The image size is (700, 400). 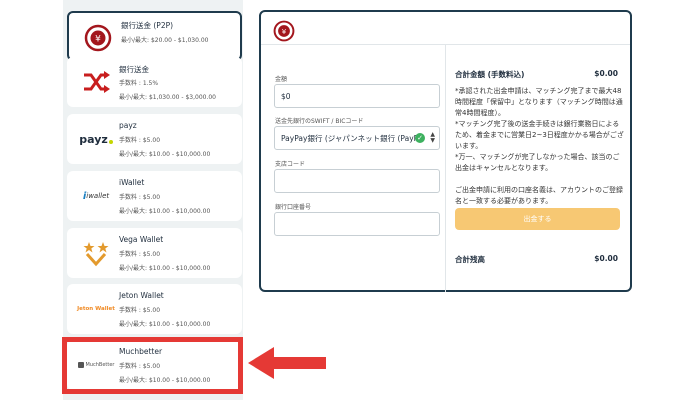 I want to click on chevron-updown-icon: ▲ ▼, so click(x=432, y=137).